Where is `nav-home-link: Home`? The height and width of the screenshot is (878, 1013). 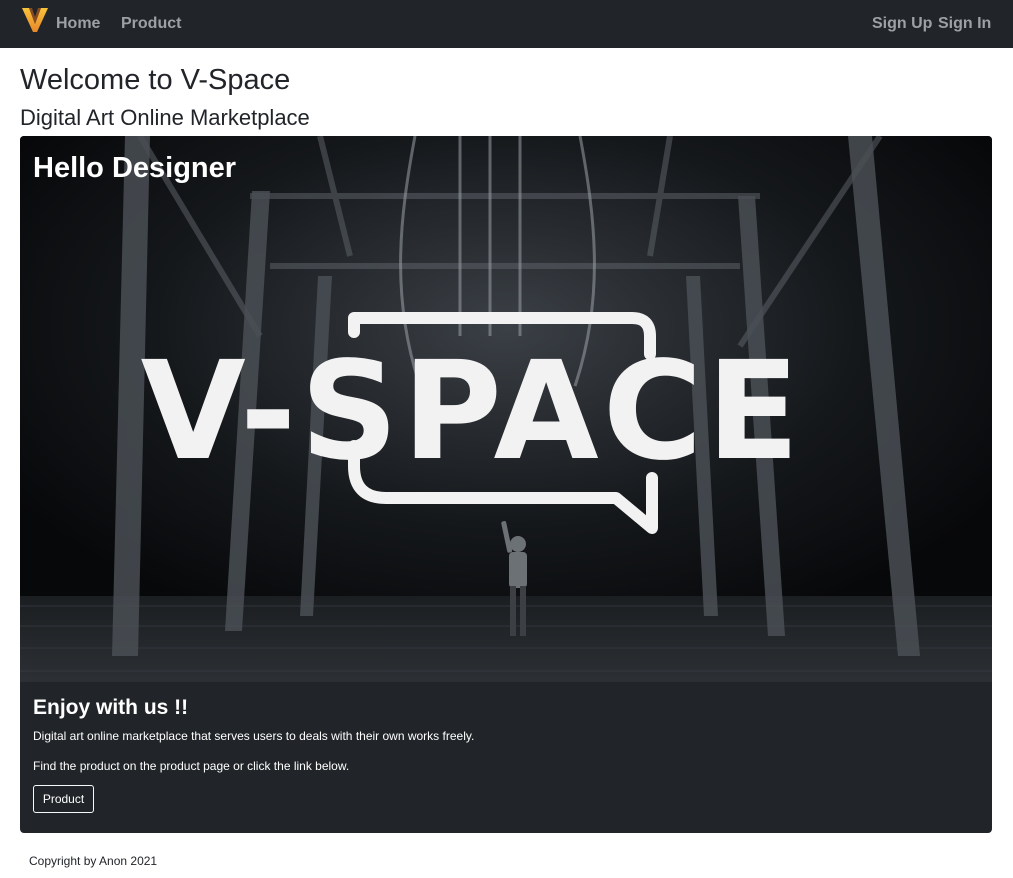 nav-home-link: Home is located at coordinates (78, 24).